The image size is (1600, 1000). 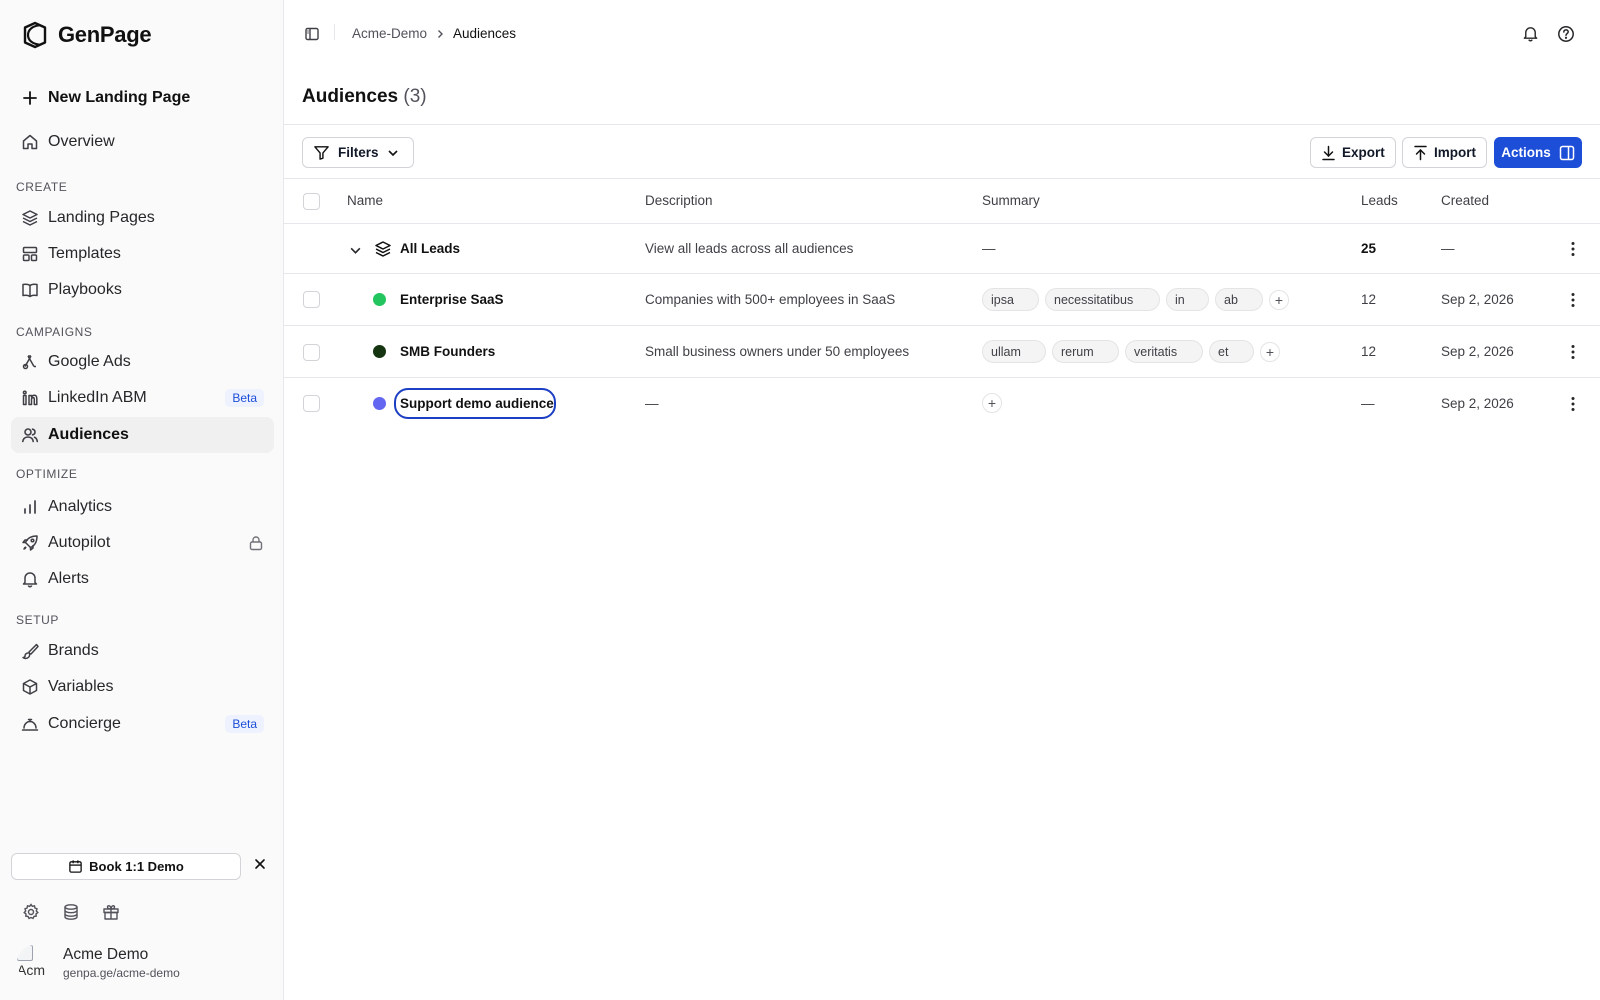 What do you see at coordinates (30, 398) in the screenshot?
I see `linkedin-icon` at bounding box center [30, 398].